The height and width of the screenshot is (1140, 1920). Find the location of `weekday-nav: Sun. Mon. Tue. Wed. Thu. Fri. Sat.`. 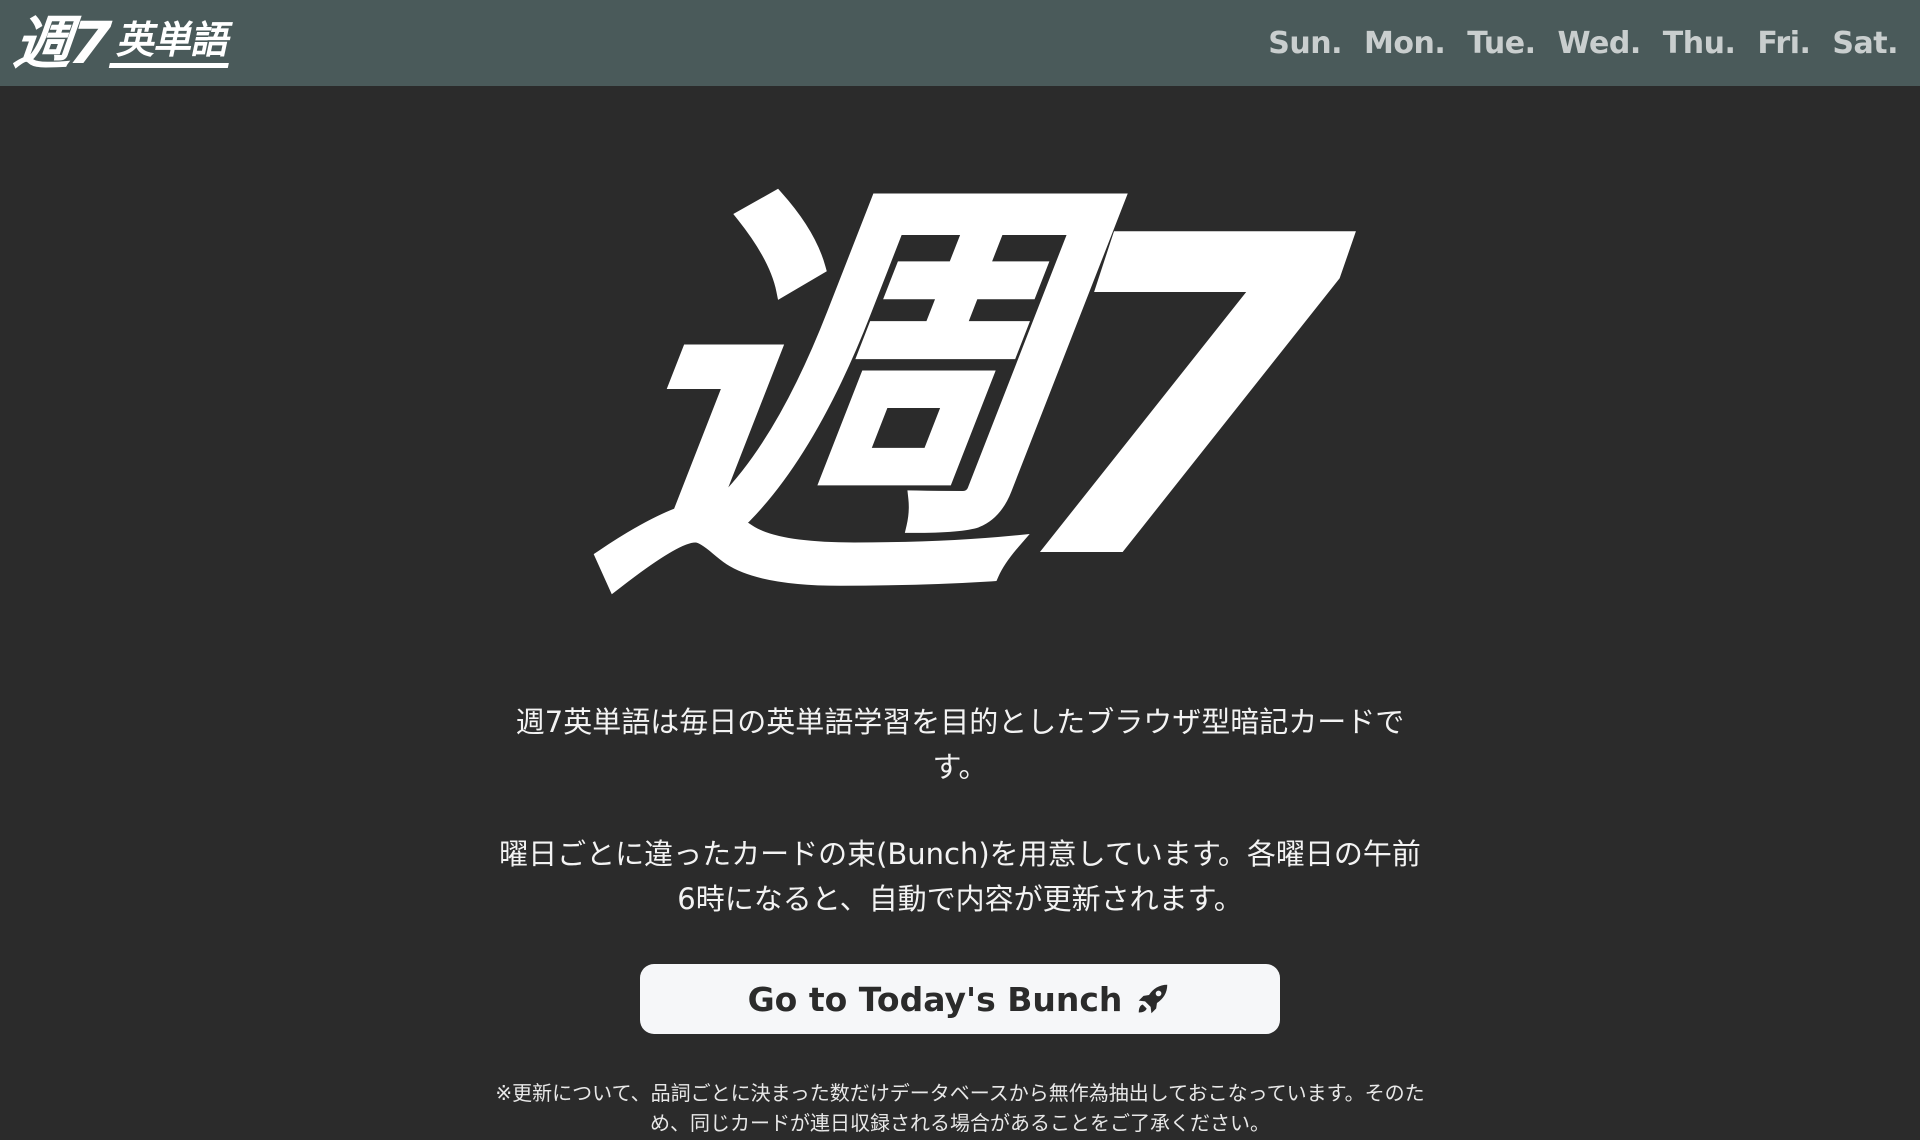

weekday-nav: Sun. Mon. Tue. Wed. Thu. Fri. Sat. is located at coordinates (1583, 43).